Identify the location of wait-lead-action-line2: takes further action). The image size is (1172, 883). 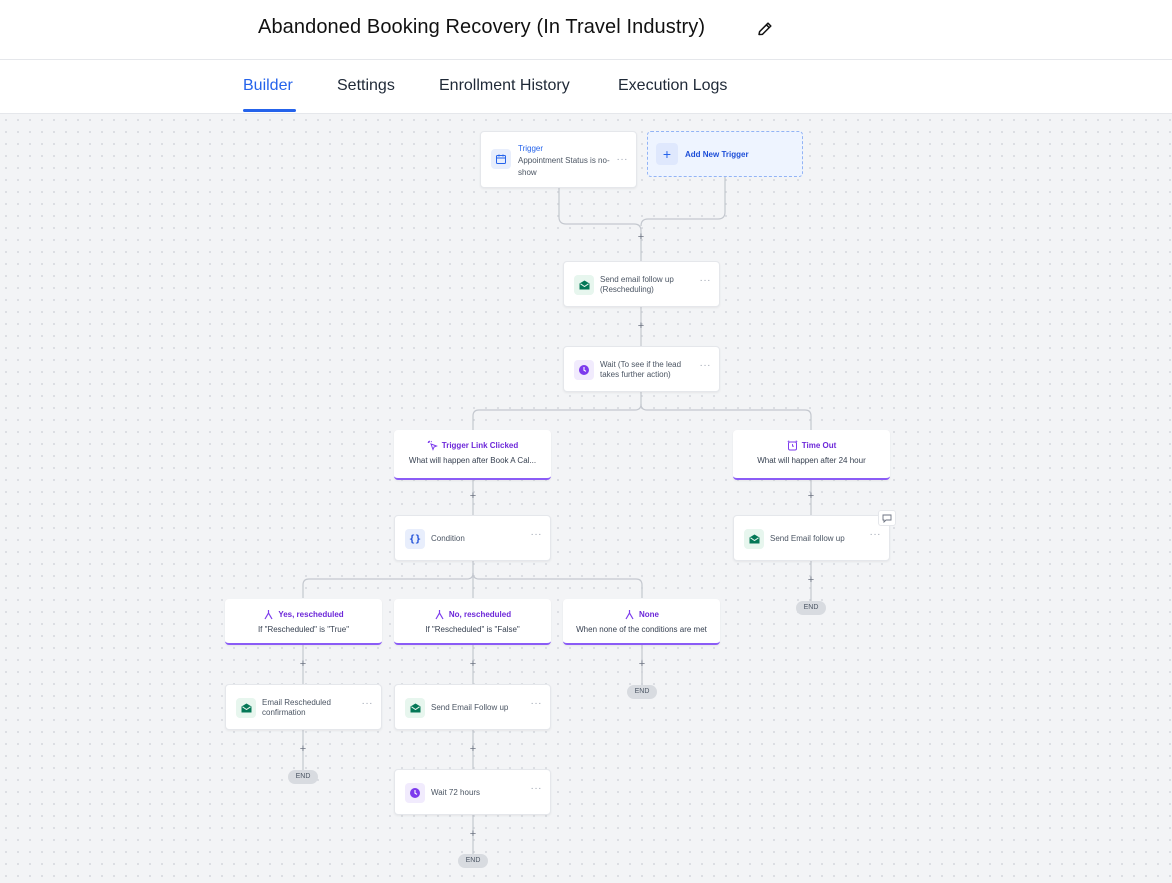
(635, 374).